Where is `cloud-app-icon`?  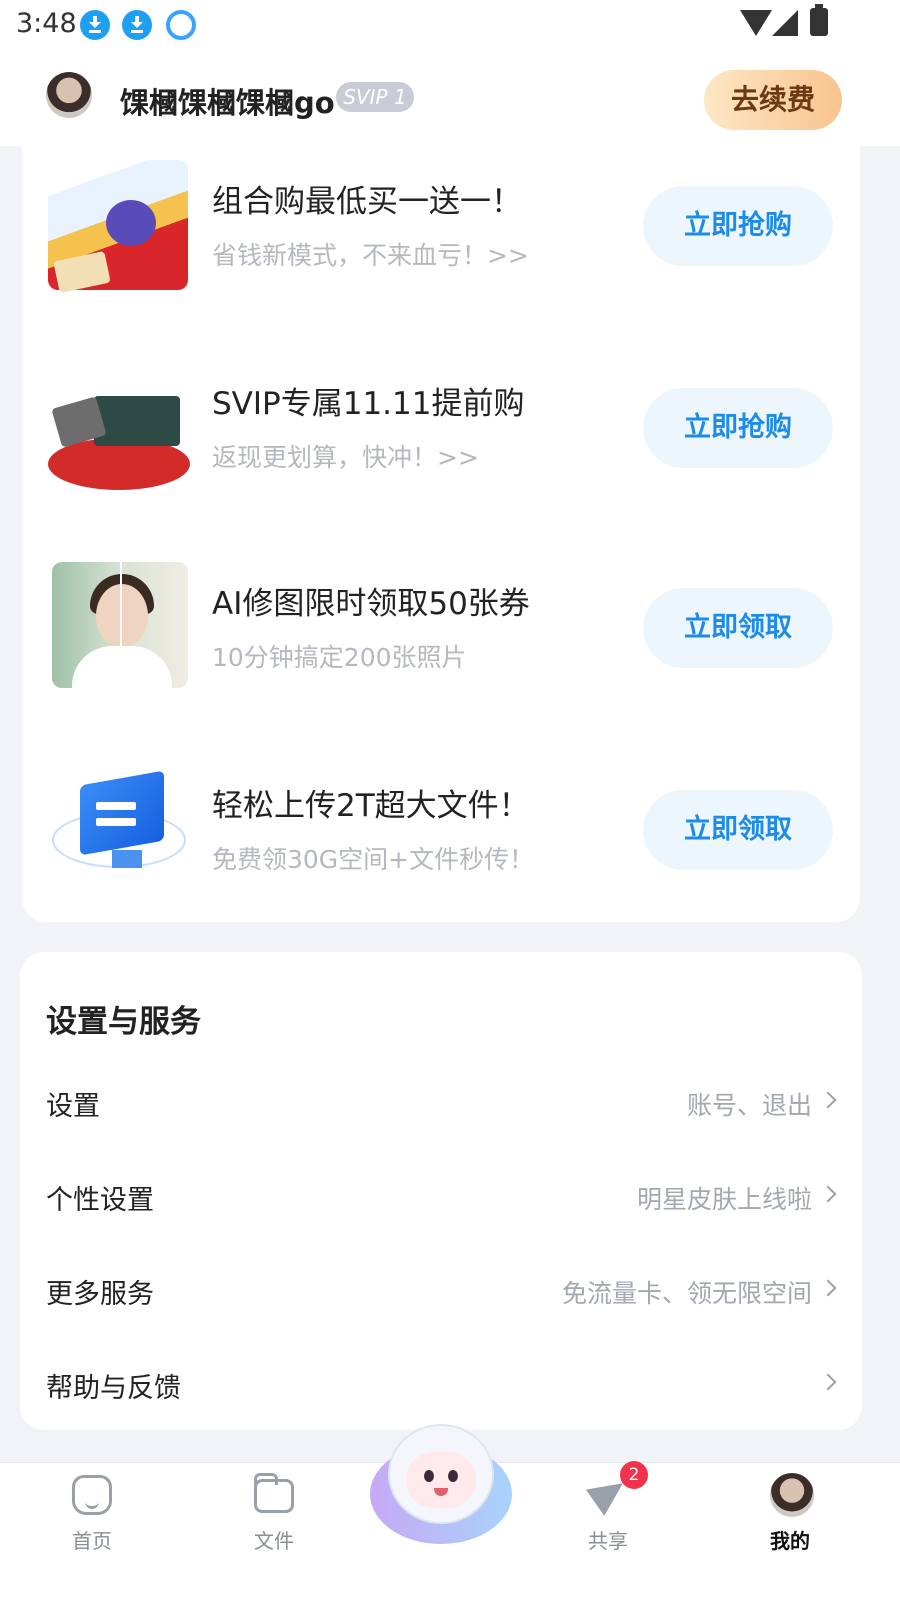
cloud-app-icon is located at coordinates (181, 25).